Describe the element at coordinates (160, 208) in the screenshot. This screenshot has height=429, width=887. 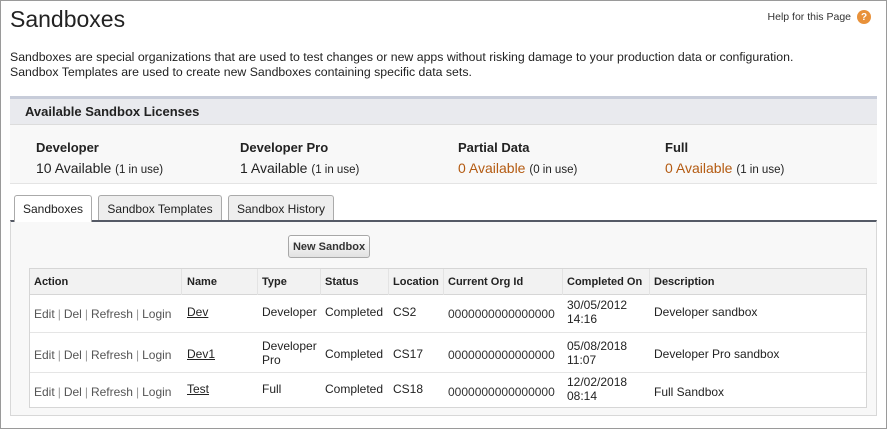
I see `tab-sandbox-templates: Sandbox Templates` at that location.